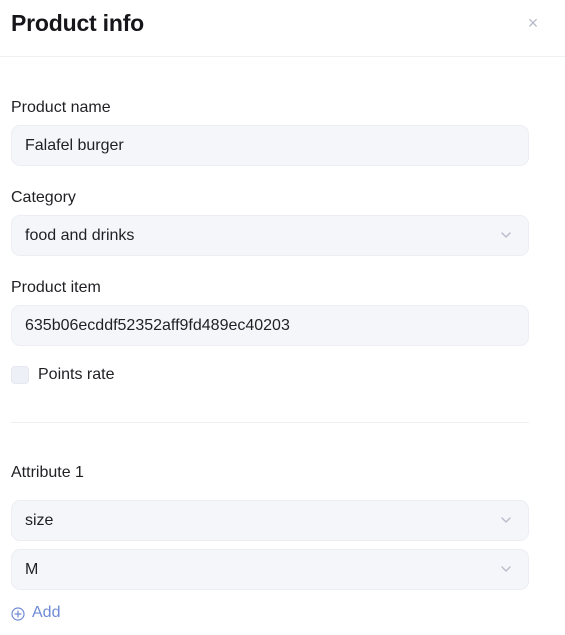 The width and height of the screenshot is (565, 635). I want to click on points-rate-checkbox, so click(20, 375).